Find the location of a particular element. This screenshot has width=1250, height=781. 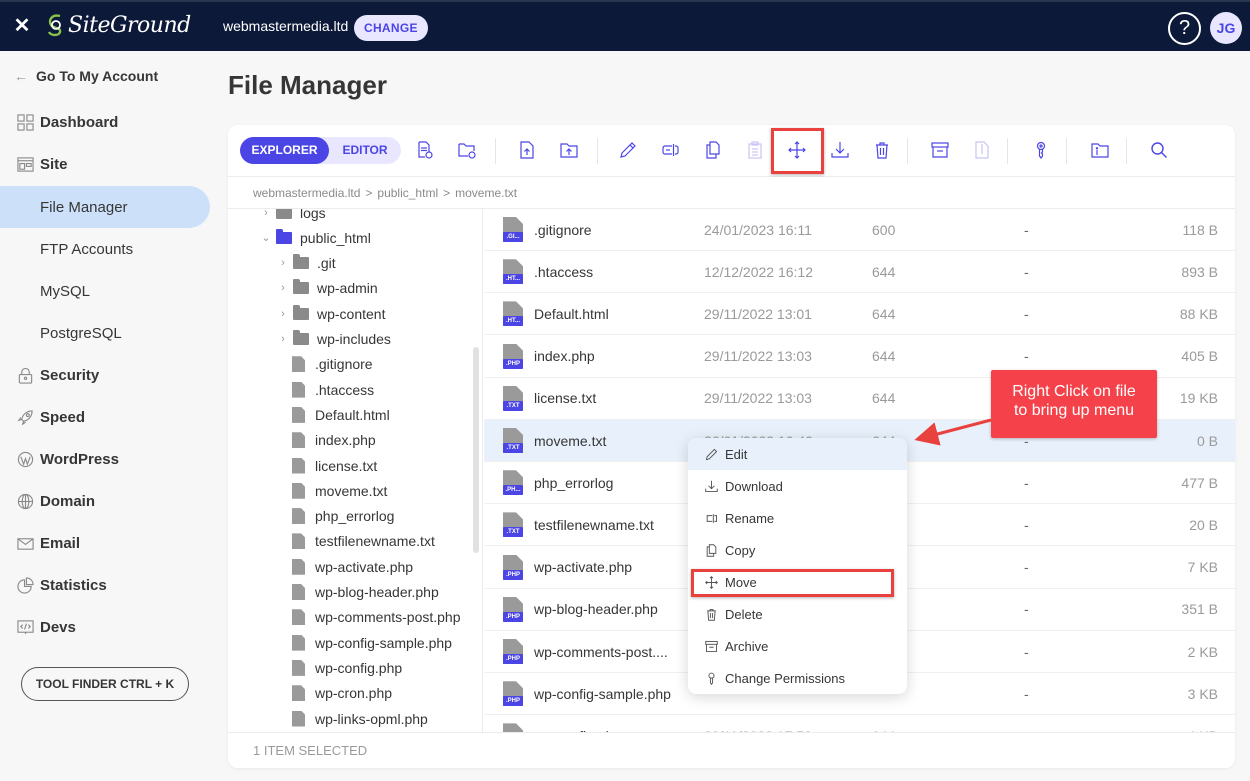

go-to-my-account-link: ← Go To My Account is located at coordinates (86, 76).